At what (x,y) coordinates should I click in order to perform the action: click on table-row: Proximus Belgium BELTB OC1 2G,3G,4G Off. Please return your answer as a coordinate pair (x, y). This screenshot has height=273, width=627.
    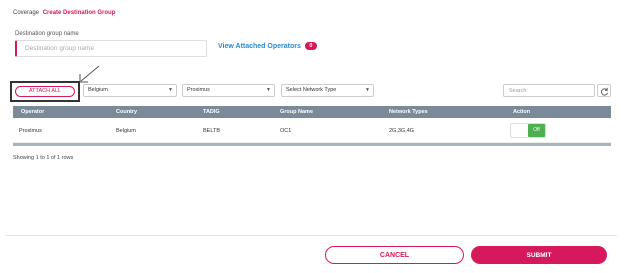
    Looking at the image, I should click on (312, 131).